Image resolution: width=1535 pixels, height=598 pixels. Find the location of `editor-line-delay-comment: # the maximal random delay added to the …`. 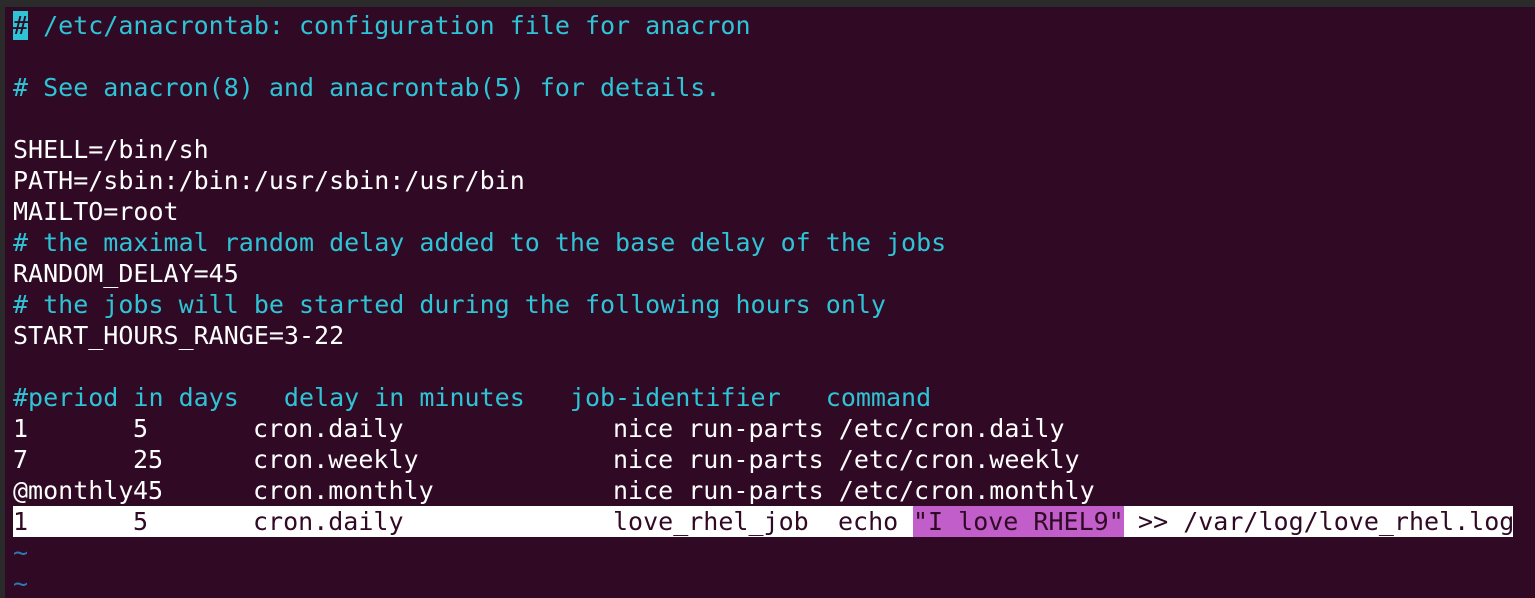

editor-line-delay-comment: # the maximal random delay added to the … is located at coordinates (479, 242).